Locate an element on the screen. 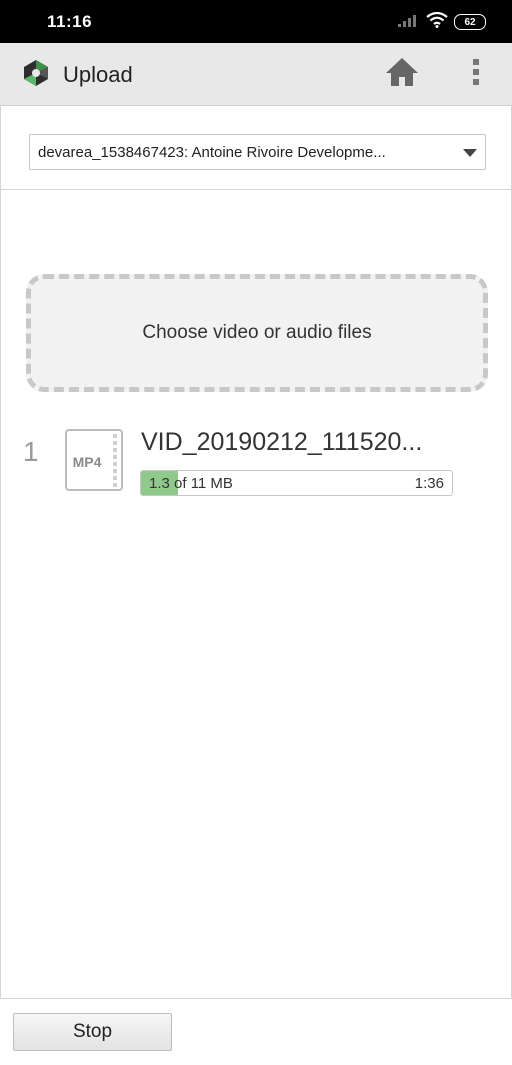  wifi-icon is located at coordinates (437, 22).